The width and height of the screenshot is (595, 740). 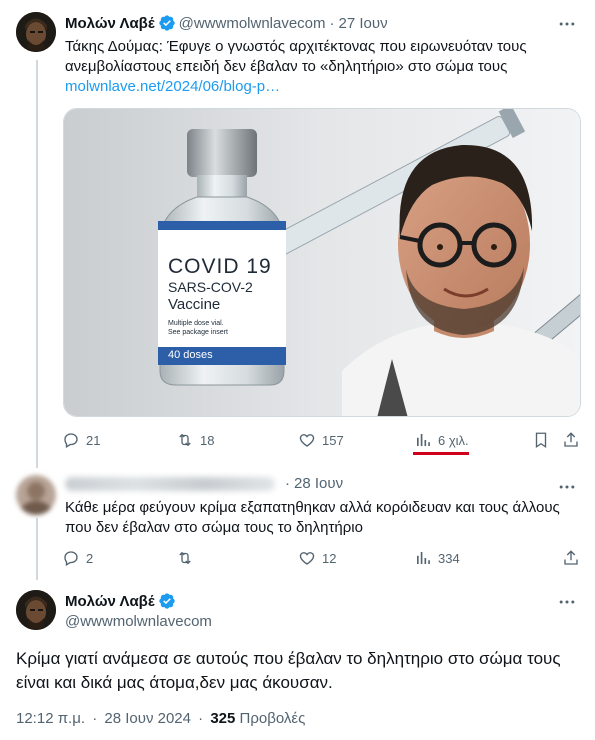 What do you see at coordinates (195, 440) in the screenshot?
I see `retweet-button: 18` at bounding box center [195, 440].